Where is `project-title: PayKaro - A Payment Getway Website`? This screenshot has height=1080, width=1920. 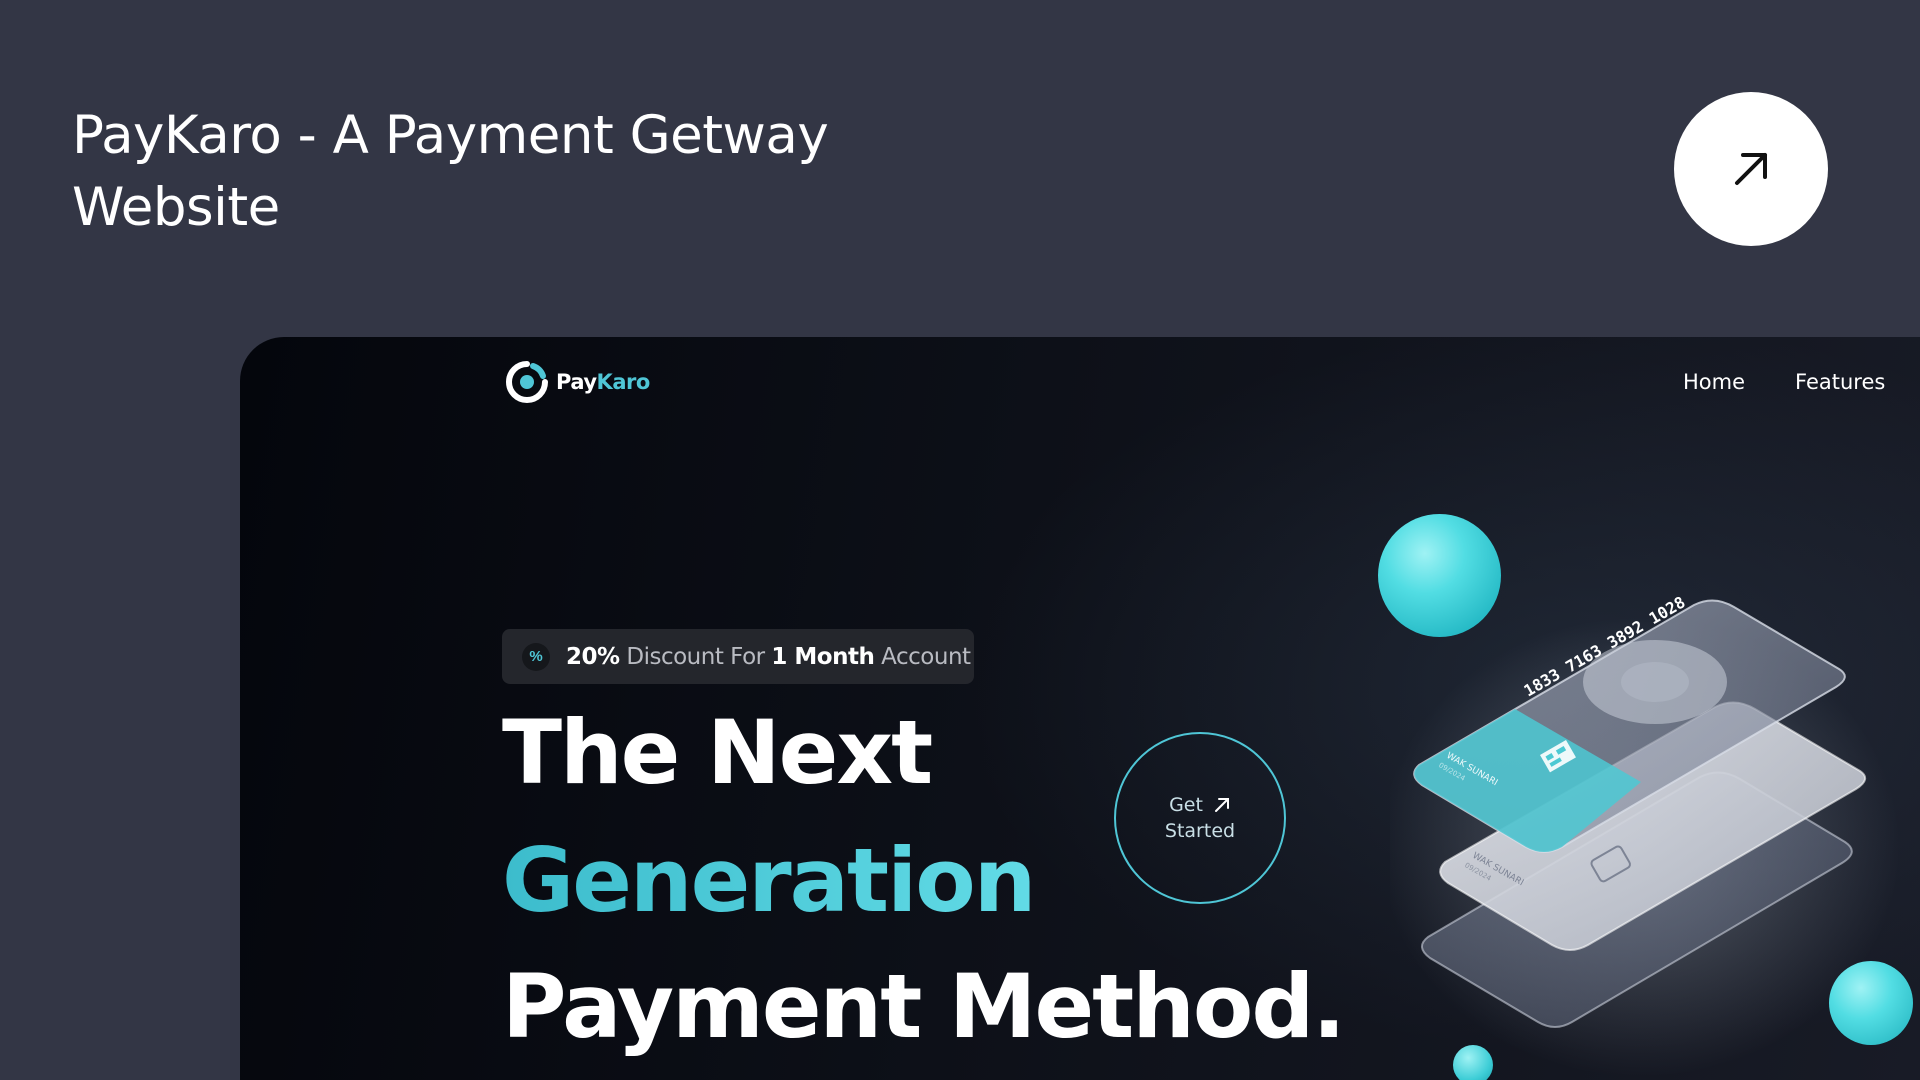
project-title: PayKaro - A Payment Getway Website is located at coordinates (450, 172).